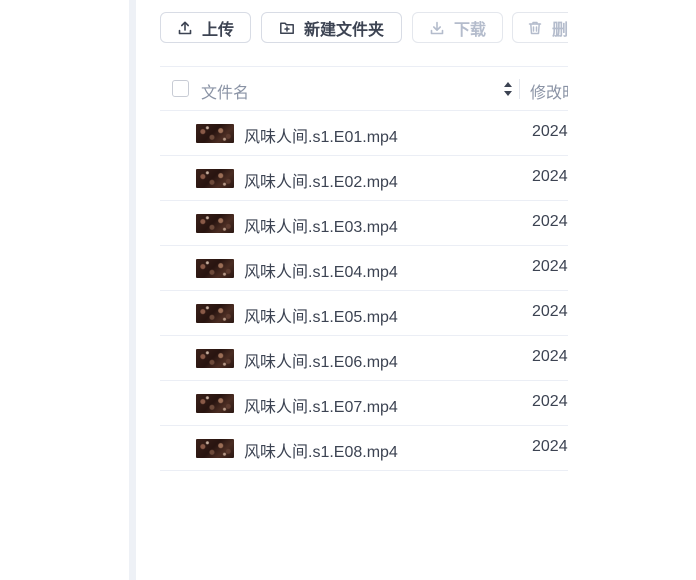  What do you see at coordinates (508, 89) in the screenshot?
I see `sort-icon` at bounding box center [508, 89].